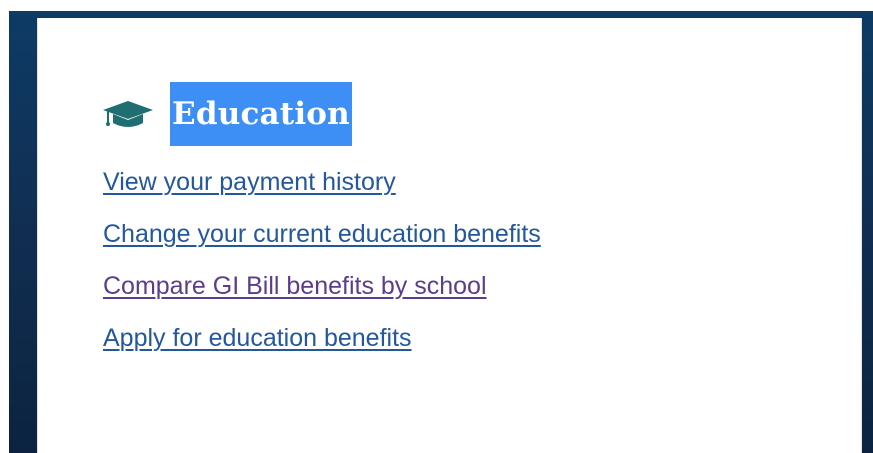 This screenshot has width=873, height=453. What do you see at coordinates (261, 113) in the screenshot?
I see `section-title: Education` at bounding box center [261, 113].